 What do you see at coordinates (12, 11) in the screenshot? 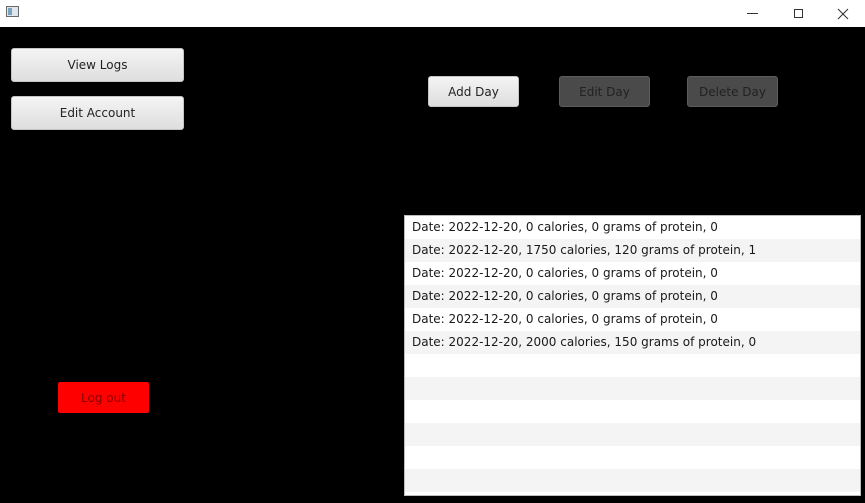
I see `app-window-icon` at bounding box center [12, 11].